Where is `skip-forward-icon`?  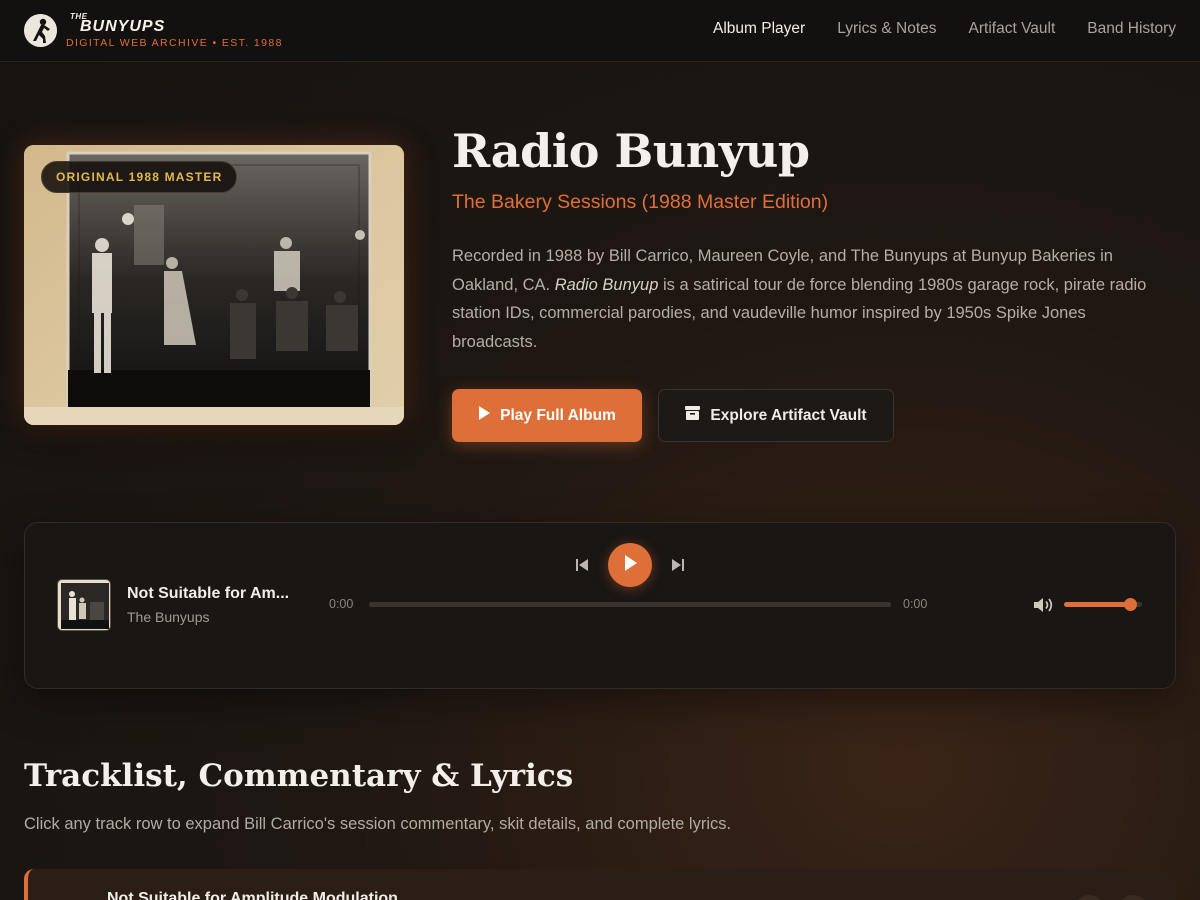
skip-forward-icon is located at coordinates (678, 565).